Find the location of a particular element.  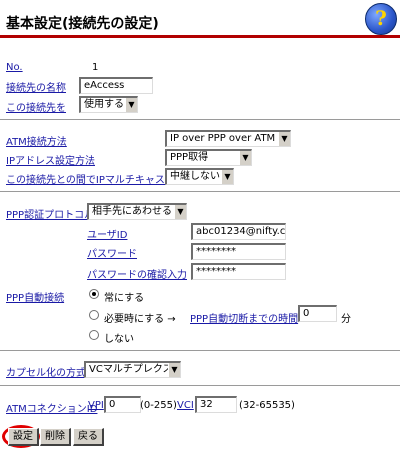

password-confirm-label: パスワードの確認入力 is located at coordinates (137, 273).